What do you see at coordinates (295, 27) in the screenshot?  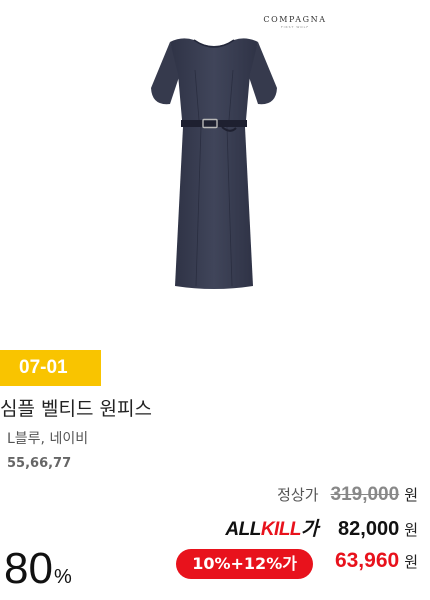 I see `brand-subtitle: FIRST WOLF` at bounding box center [295, 27].